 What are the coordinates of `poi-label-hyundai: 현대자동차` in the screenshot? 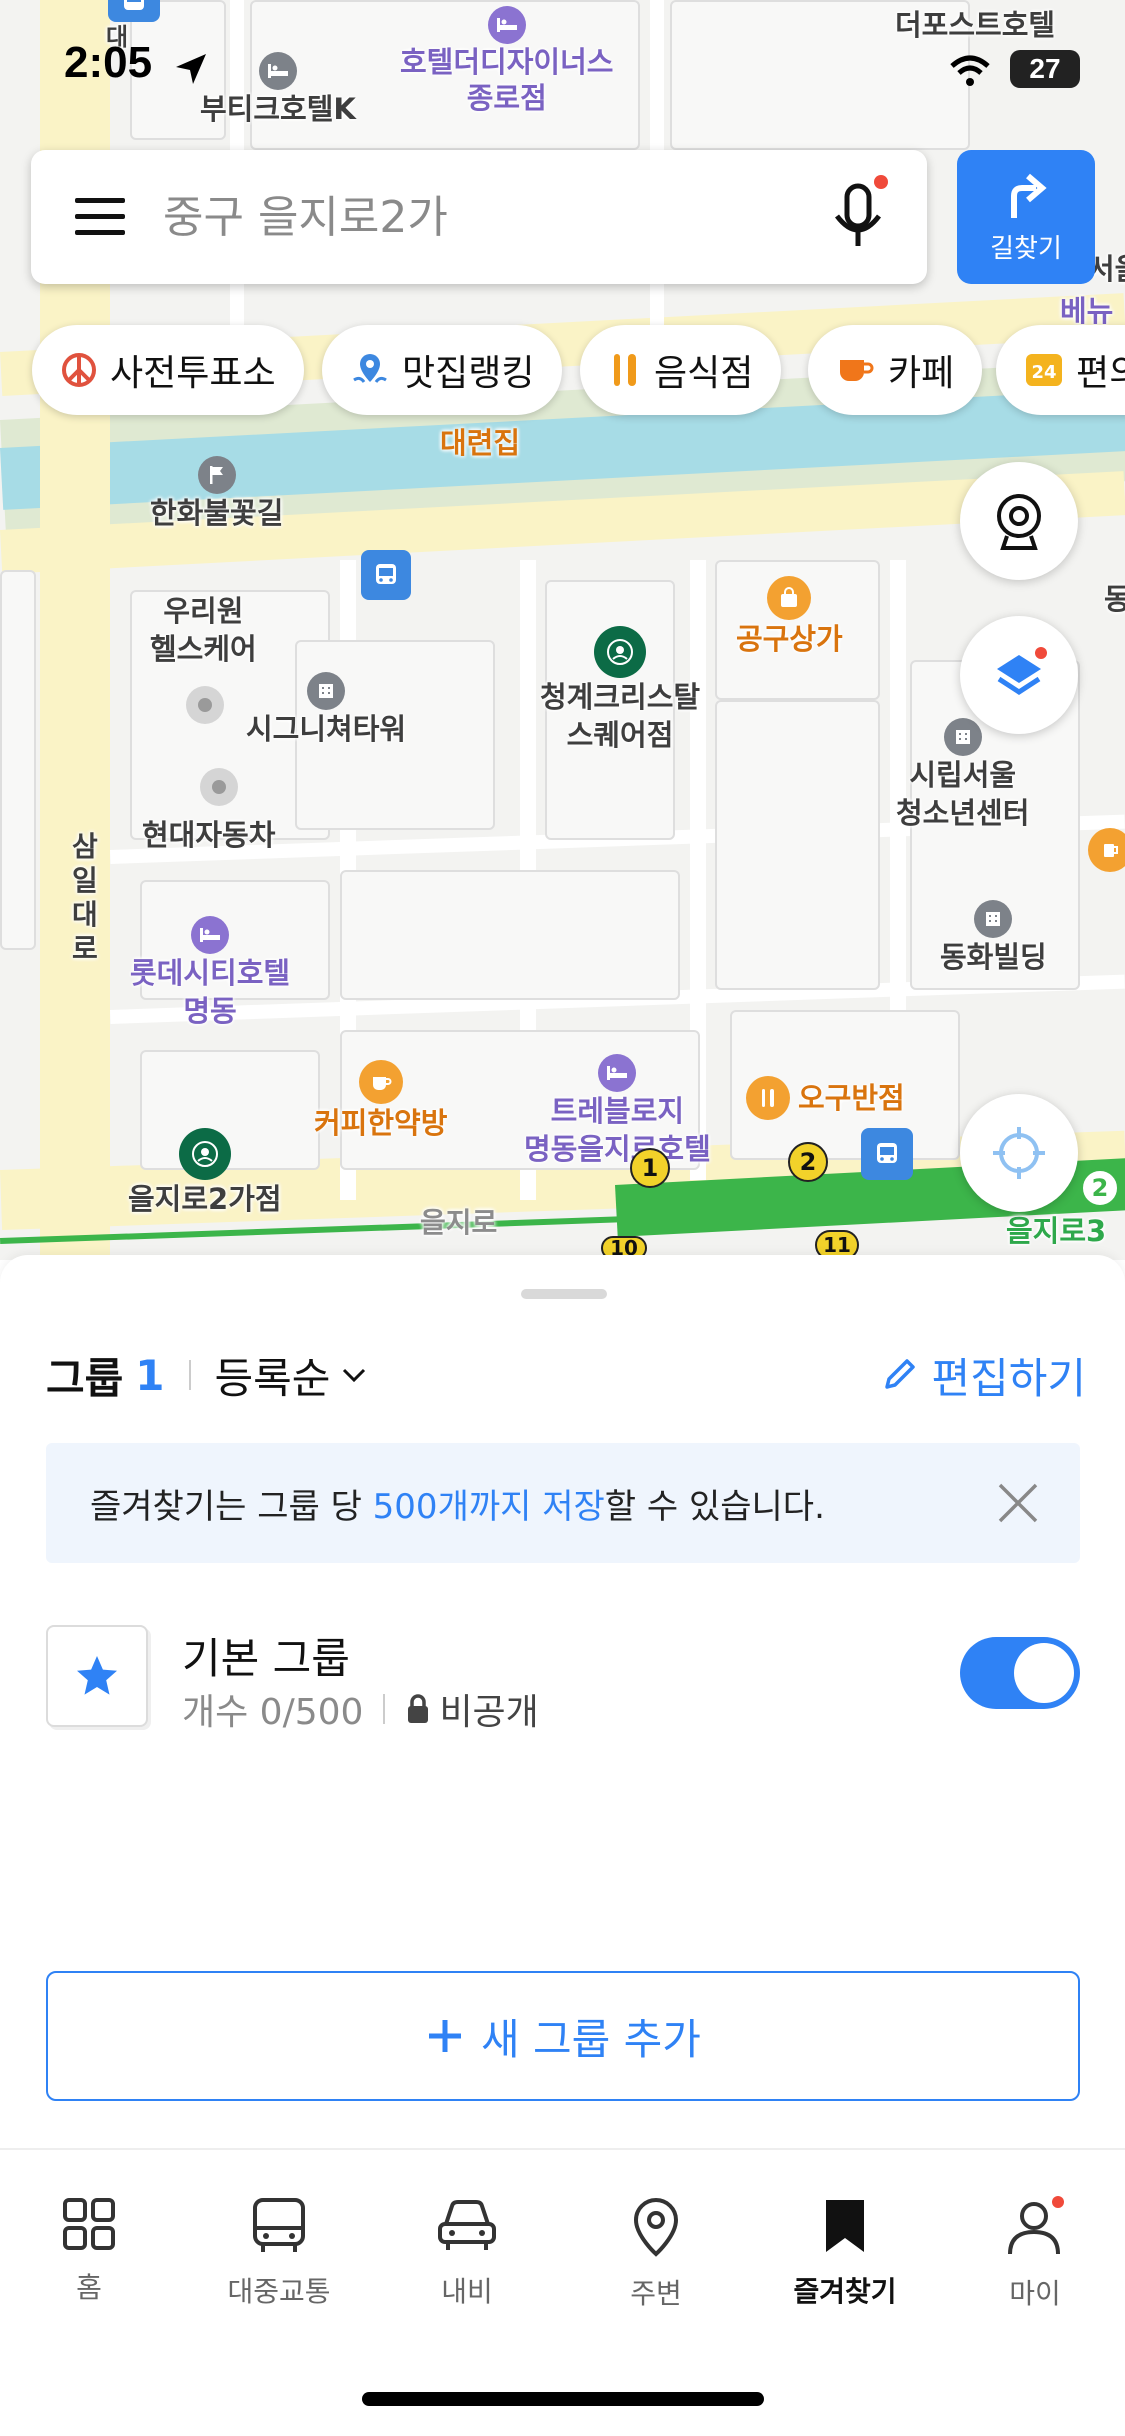 It's located at (209, 835).